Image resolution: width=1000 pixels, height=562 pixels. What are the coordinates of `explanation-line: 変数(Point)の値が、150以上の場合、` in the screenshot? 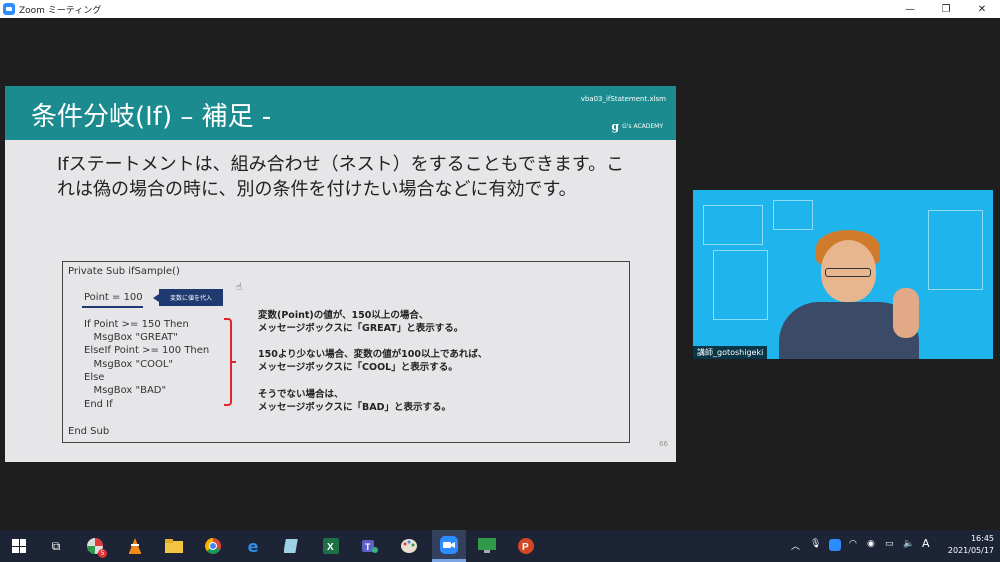 It's located at (343, 315).